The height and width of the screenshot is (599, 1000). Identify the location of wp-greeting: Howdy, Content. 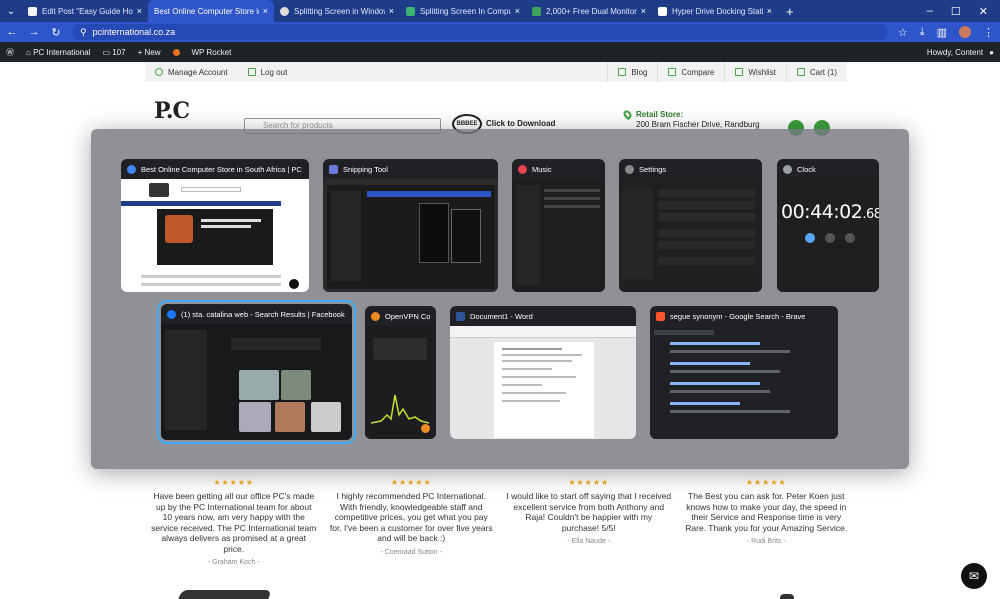
(955, 52).